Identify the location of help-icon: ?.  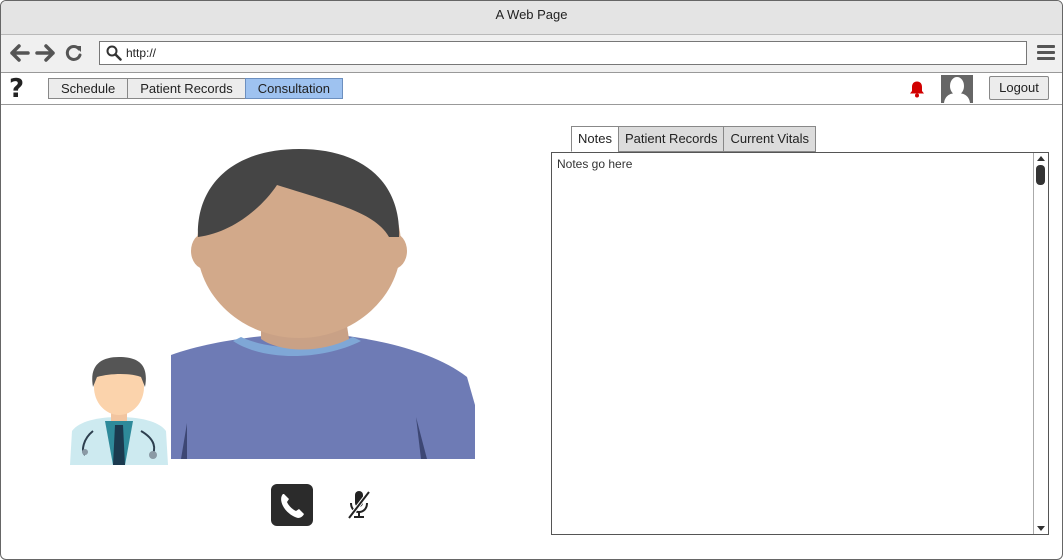
(16, 89).